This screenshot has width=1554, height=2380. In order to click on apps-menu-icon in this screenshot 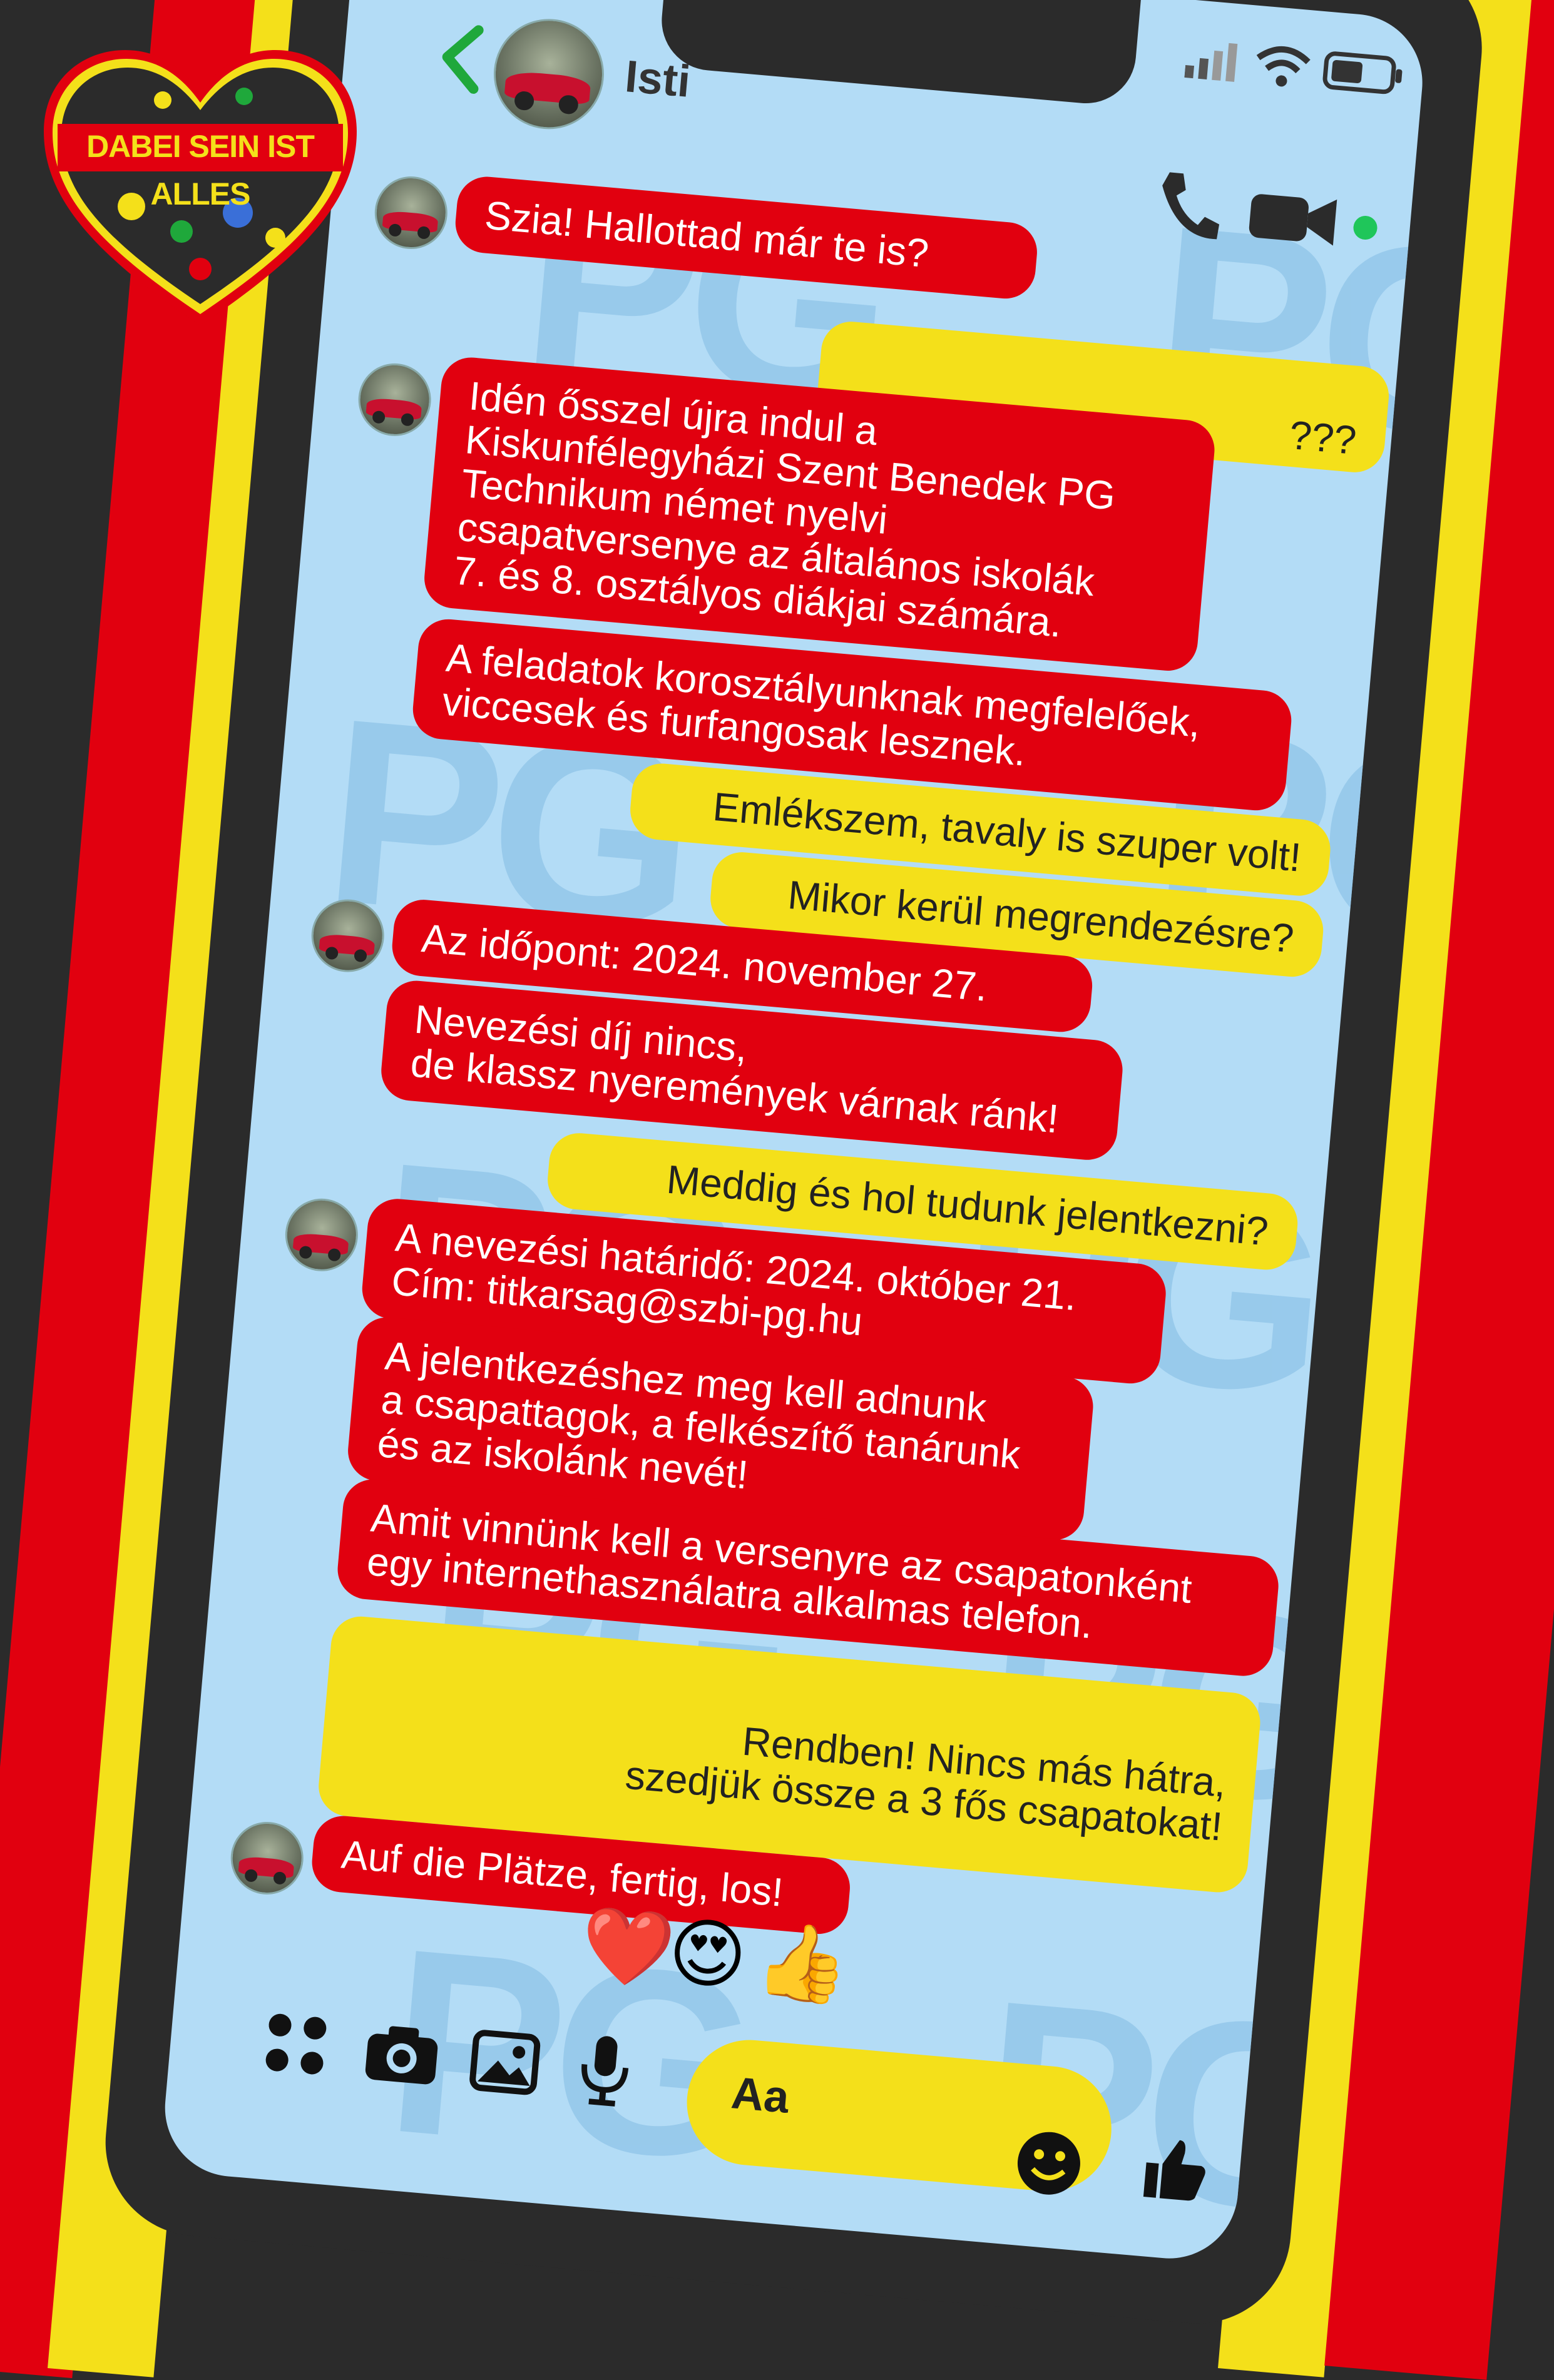, I will do `click(296, 2044)`.